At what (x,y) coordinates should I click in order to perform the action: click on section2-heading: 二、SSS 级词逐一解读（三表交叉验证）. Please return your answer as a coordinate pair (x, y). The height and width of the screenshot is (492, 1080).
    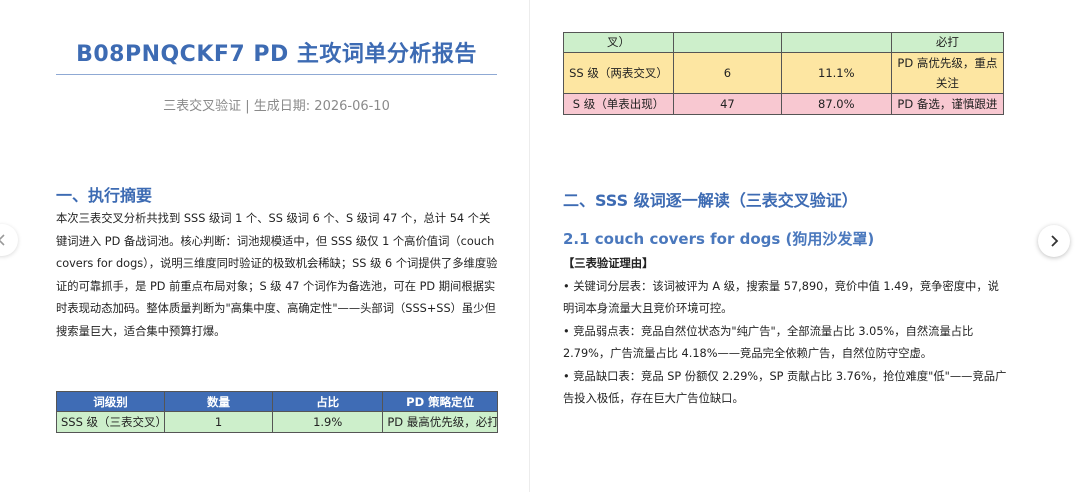
    Looking at the image, I should click on (710, 200).